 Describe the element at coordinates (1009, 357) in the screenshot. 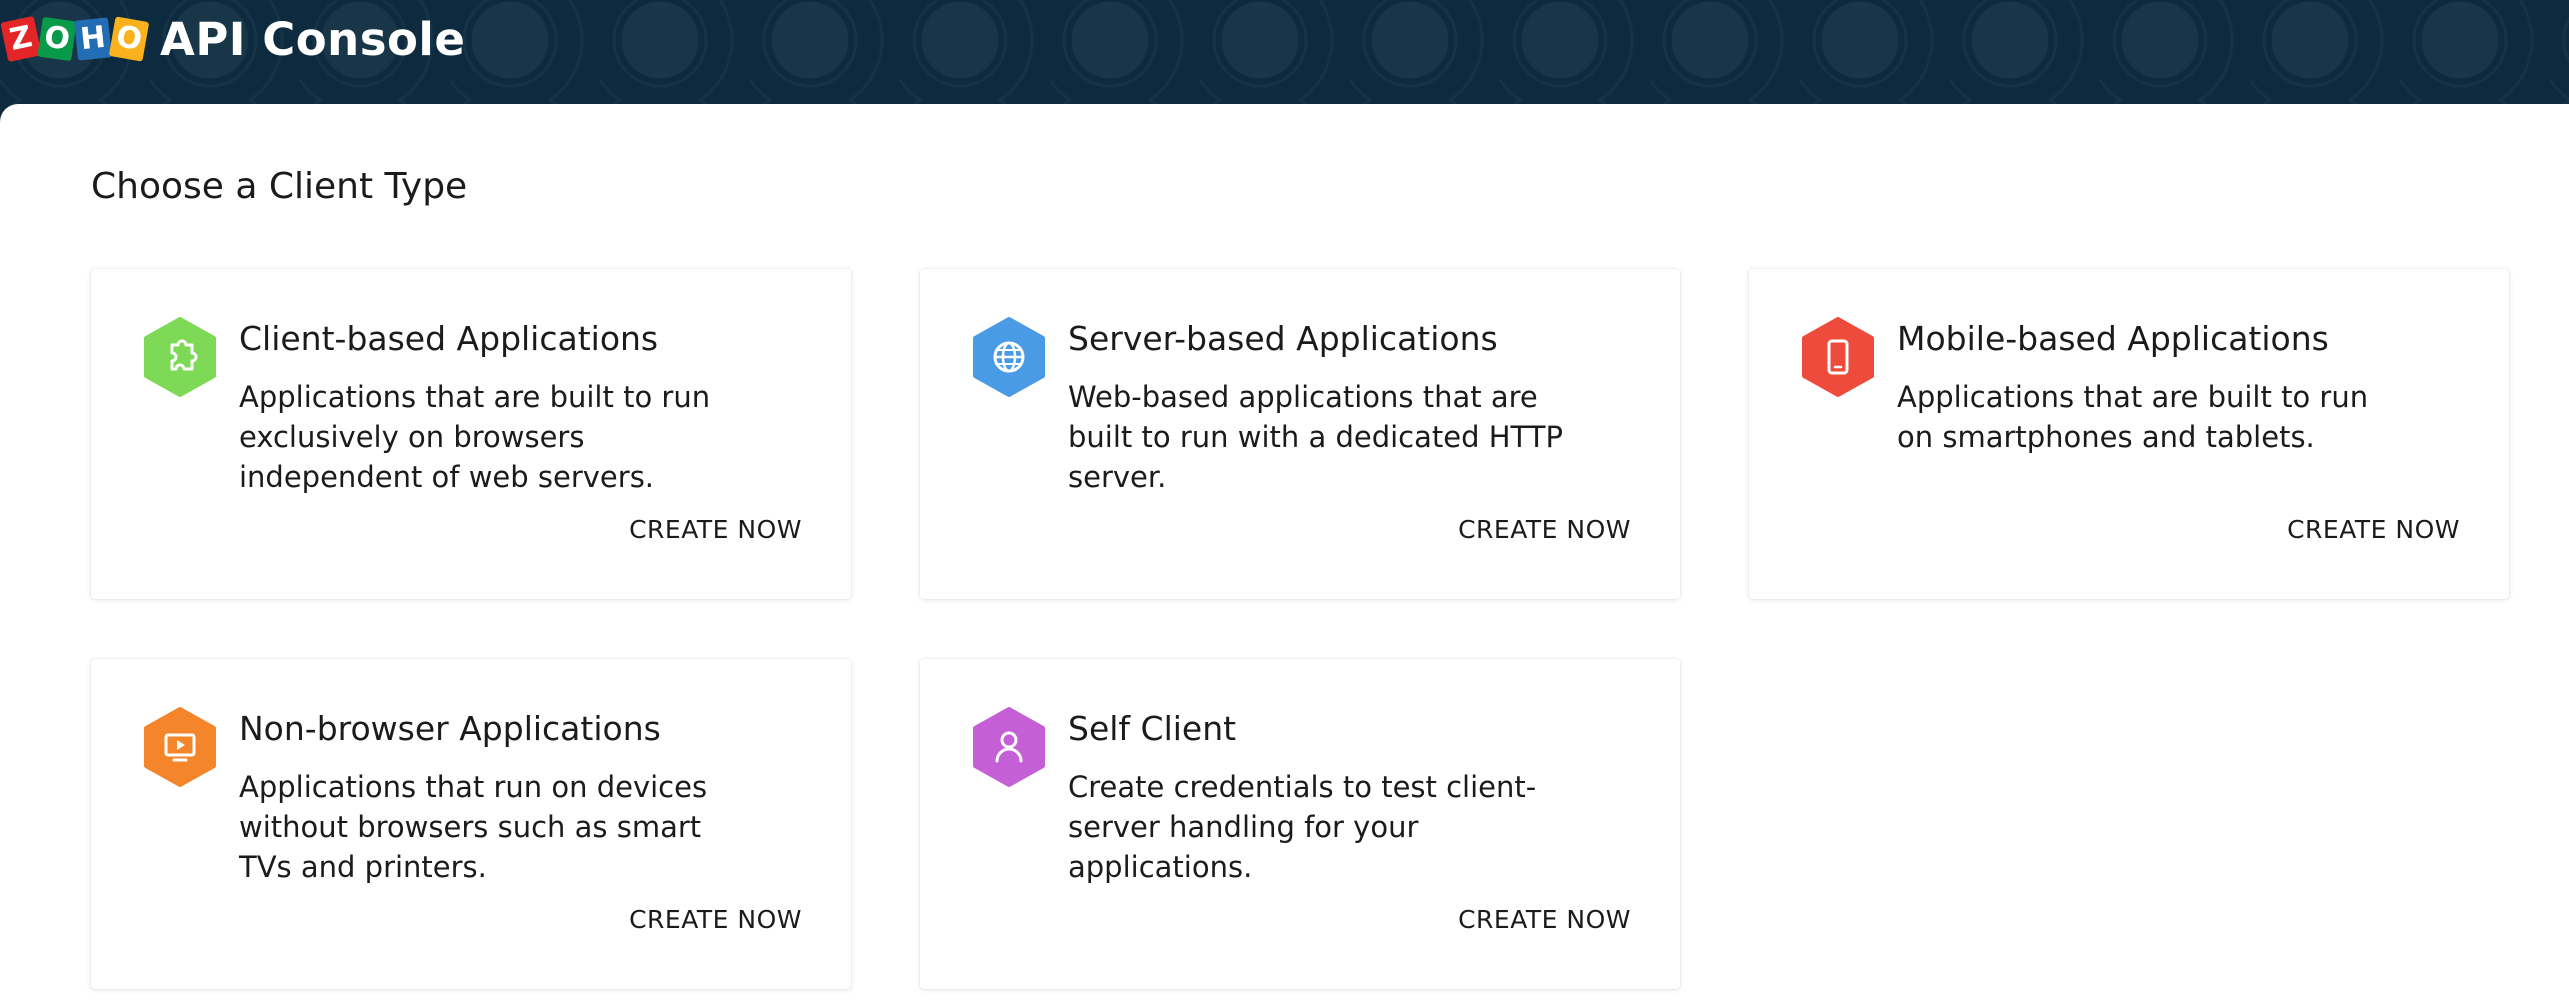

I see `globe-icon` at that location.